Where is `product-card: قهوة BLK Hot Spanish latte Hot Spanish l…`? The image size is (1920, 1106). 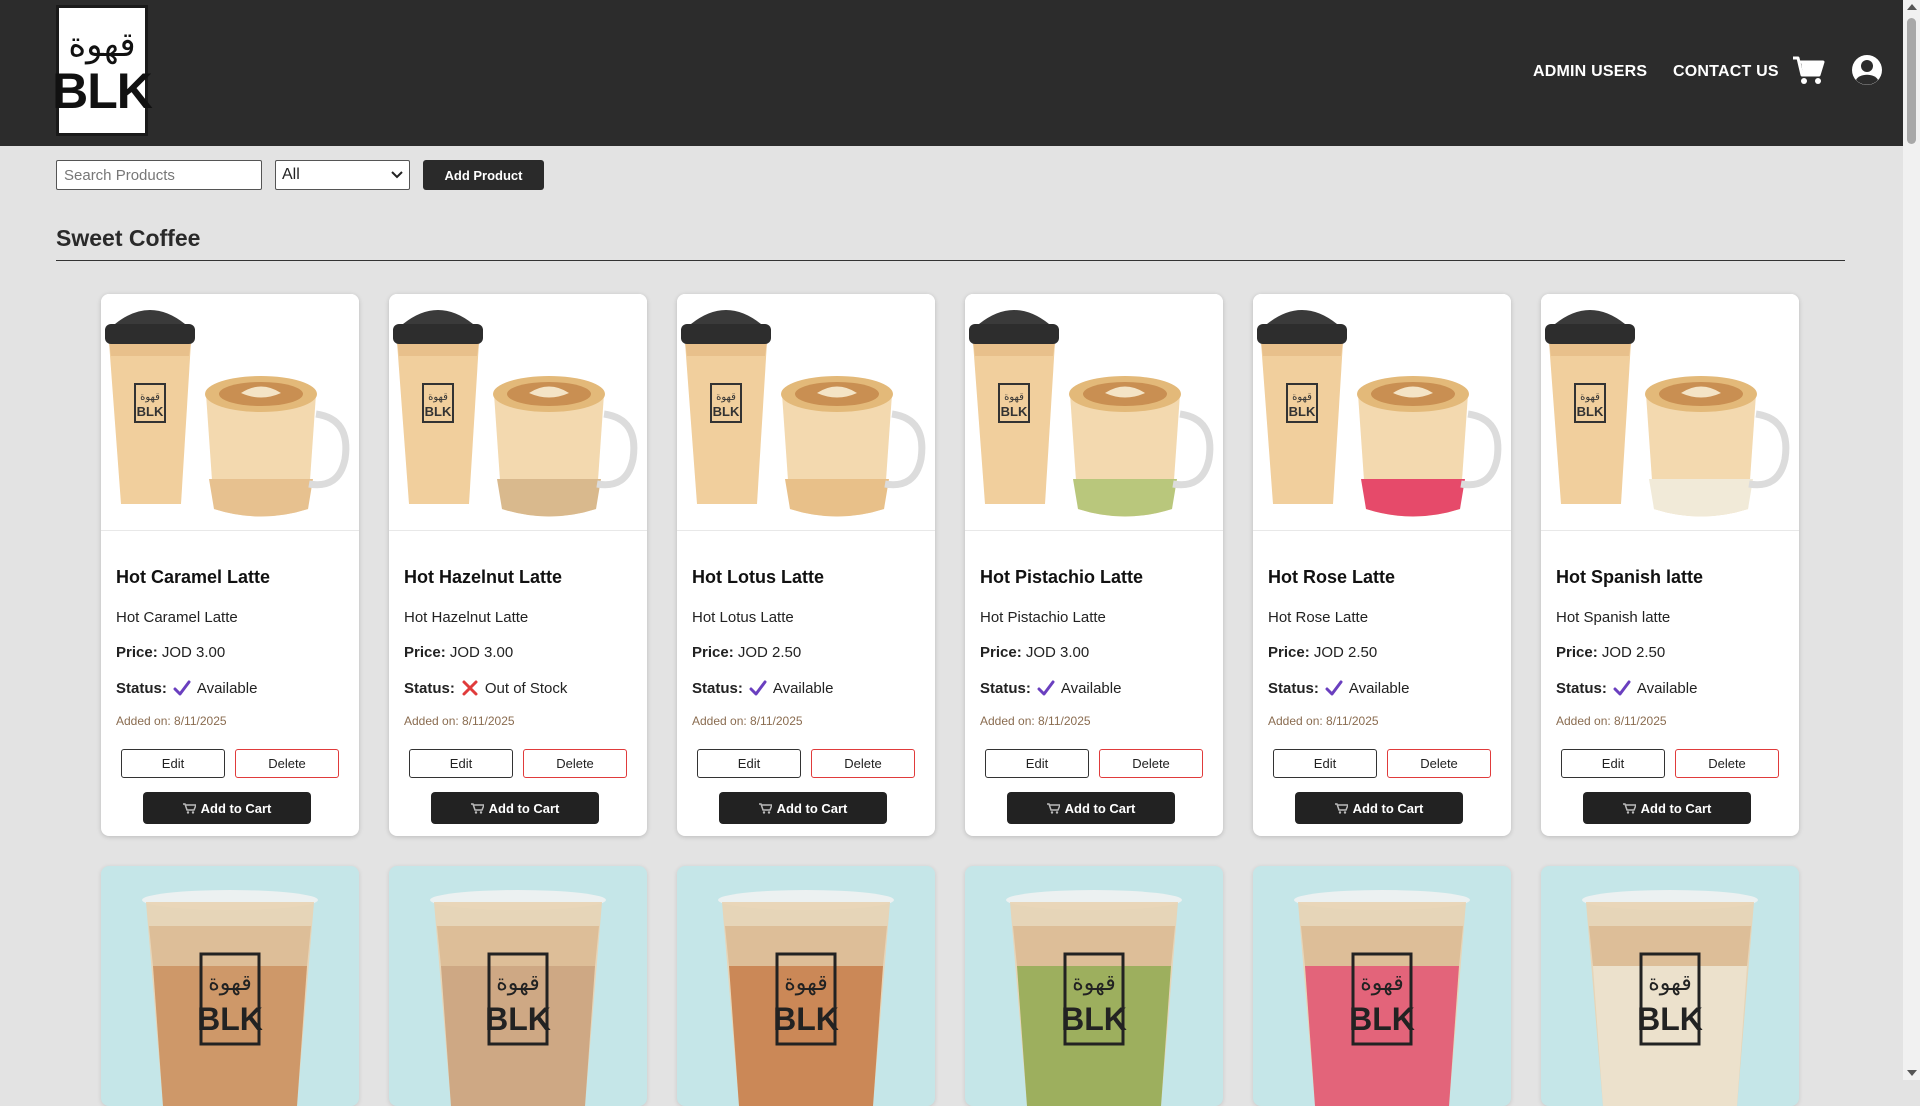 product-card: قهوة BLK Hot Spanish latte Hot Spanish l… is located at coordinates (1670, 565).